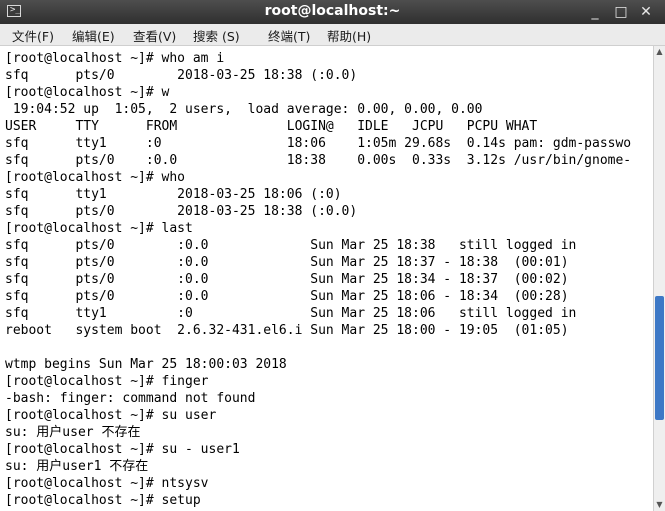 The image size is (665, 511). Describe the element at coordinates (154, 35) in the screenshot. I see `menu-view: 查看(V)` at that location.